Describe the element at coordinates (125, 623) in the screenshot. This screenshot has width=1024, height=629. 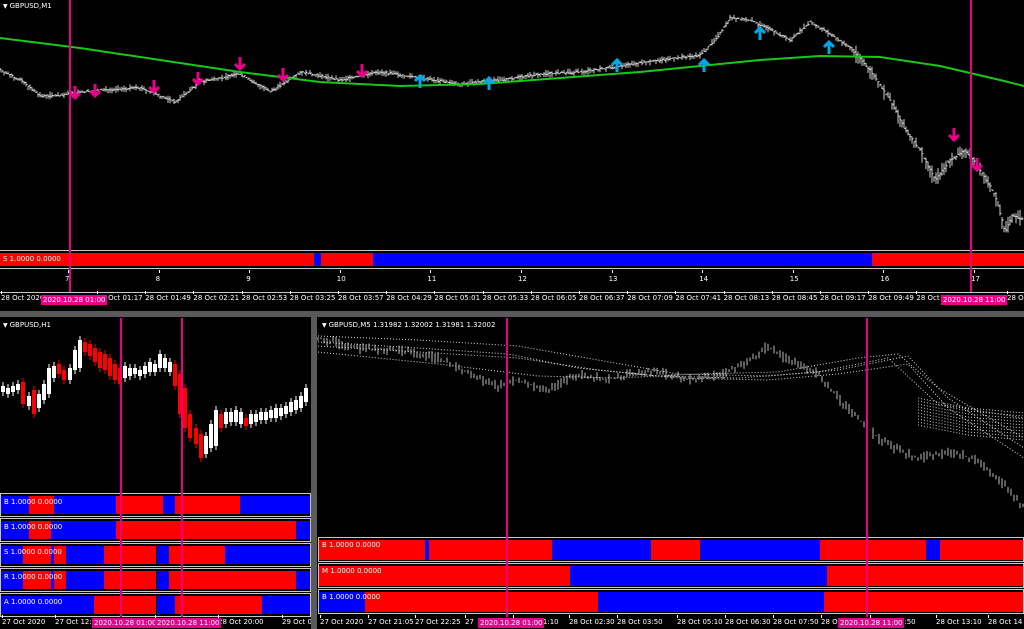
I see `h1-marker-label-1: 2020.10.28 01:00` at that location.